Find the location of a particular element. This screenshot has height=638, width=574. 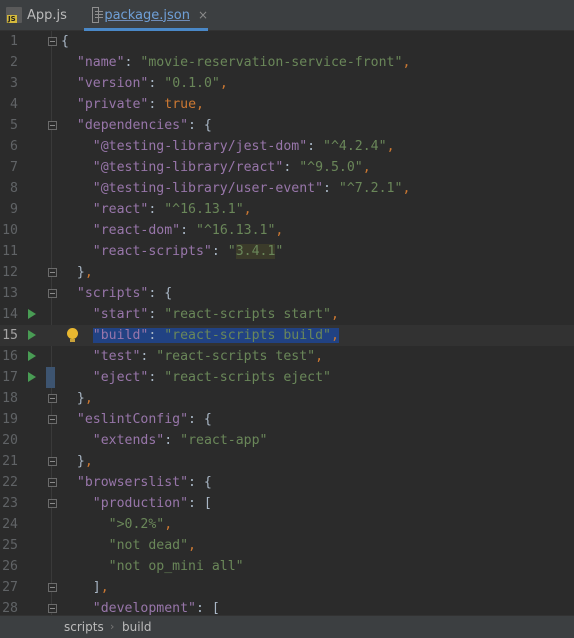

line-number: 21 is located at coordinates (10, 461).